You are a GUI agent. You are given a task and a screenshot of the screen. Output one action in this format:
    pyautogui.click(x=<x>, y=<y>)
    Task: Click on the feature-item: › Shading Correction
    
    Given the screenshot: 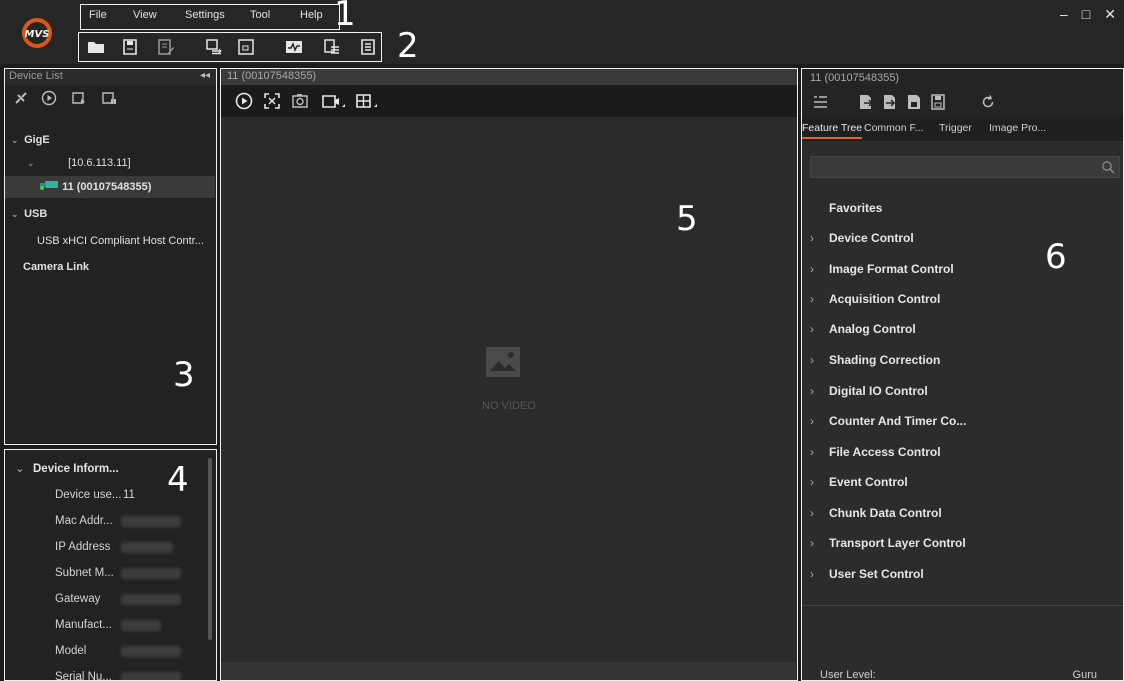 What is the action you would take?
    pyautogui.click(x=960, y=360)
    